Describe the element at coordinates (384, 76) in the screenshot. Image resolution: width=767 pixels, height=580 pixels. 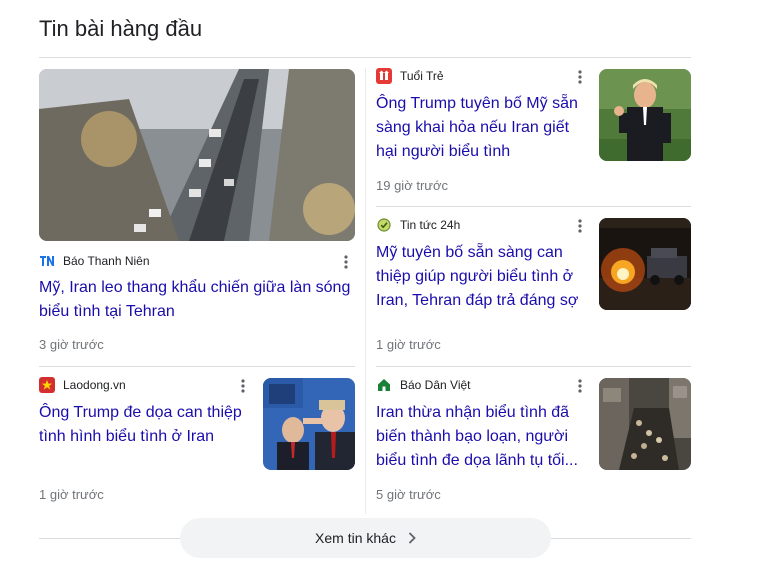
I see `tuoi-tre-logo-icon` at that location.